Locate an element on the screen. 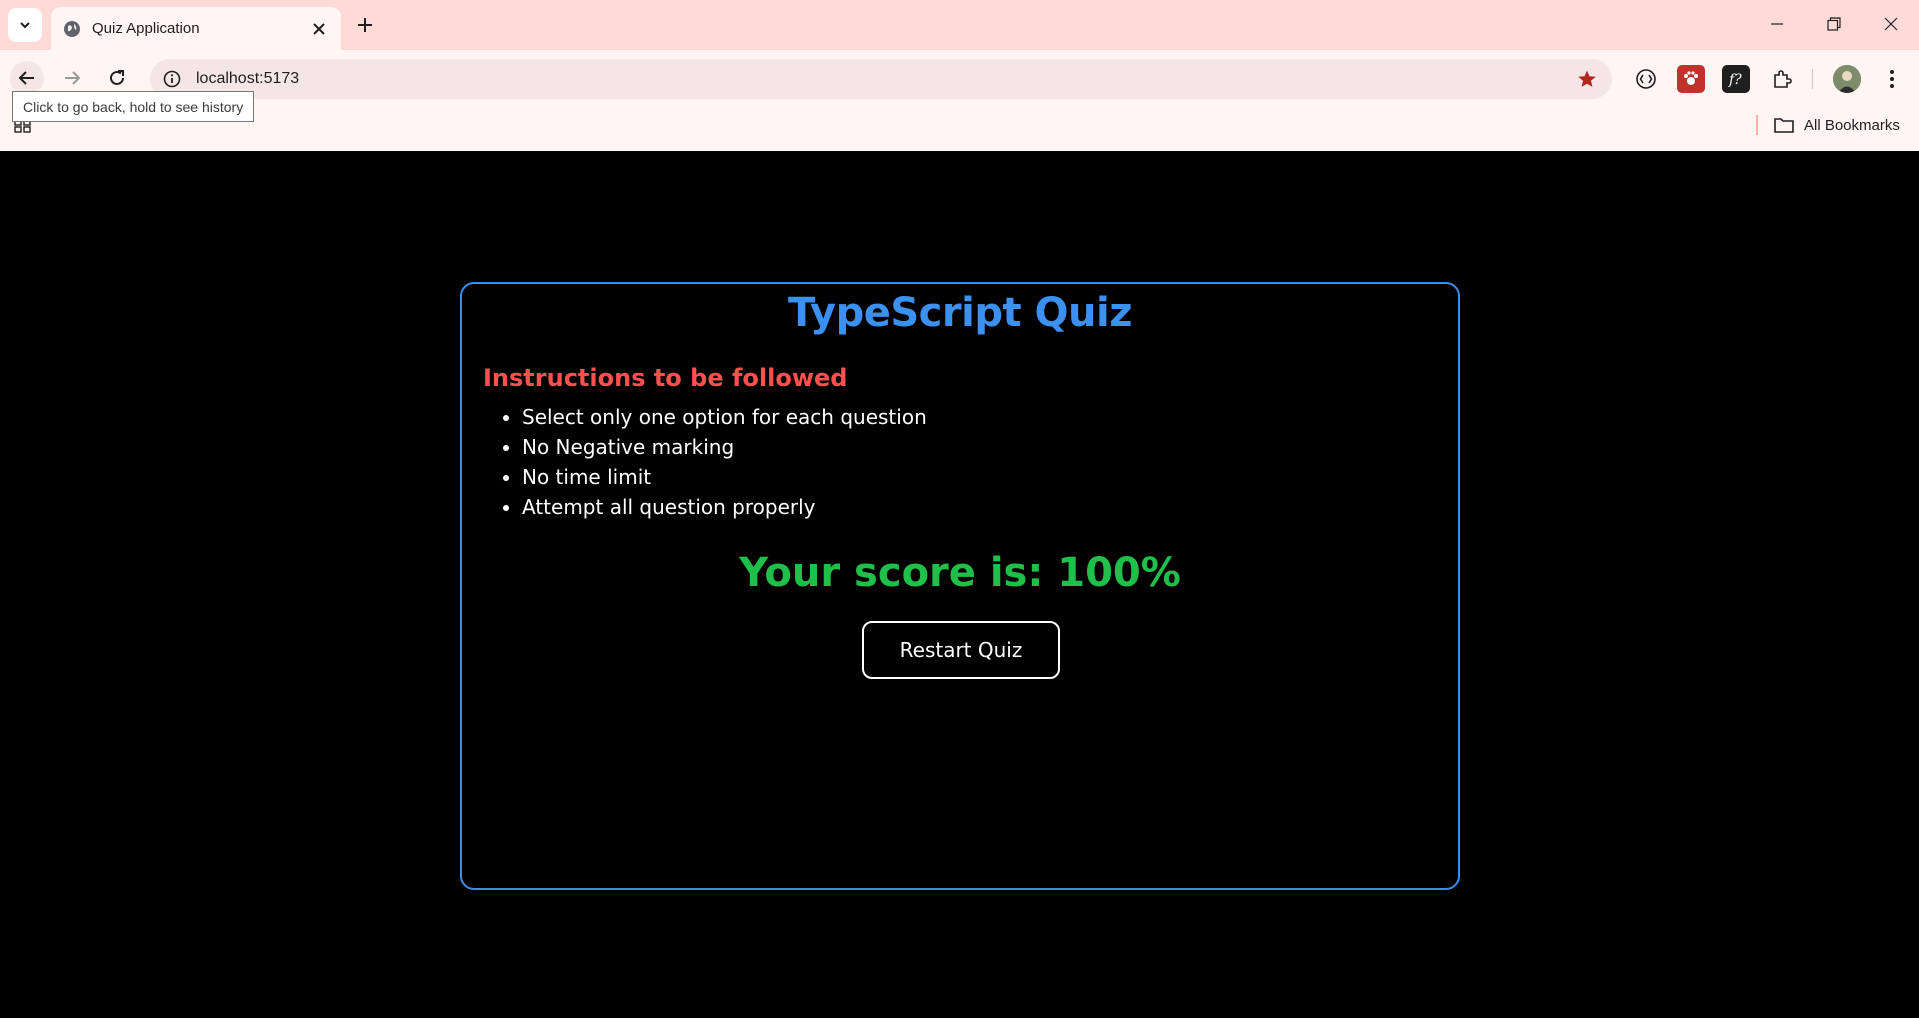  quiz-title: TypeScript Quiz is located at coordinates (960, 313).